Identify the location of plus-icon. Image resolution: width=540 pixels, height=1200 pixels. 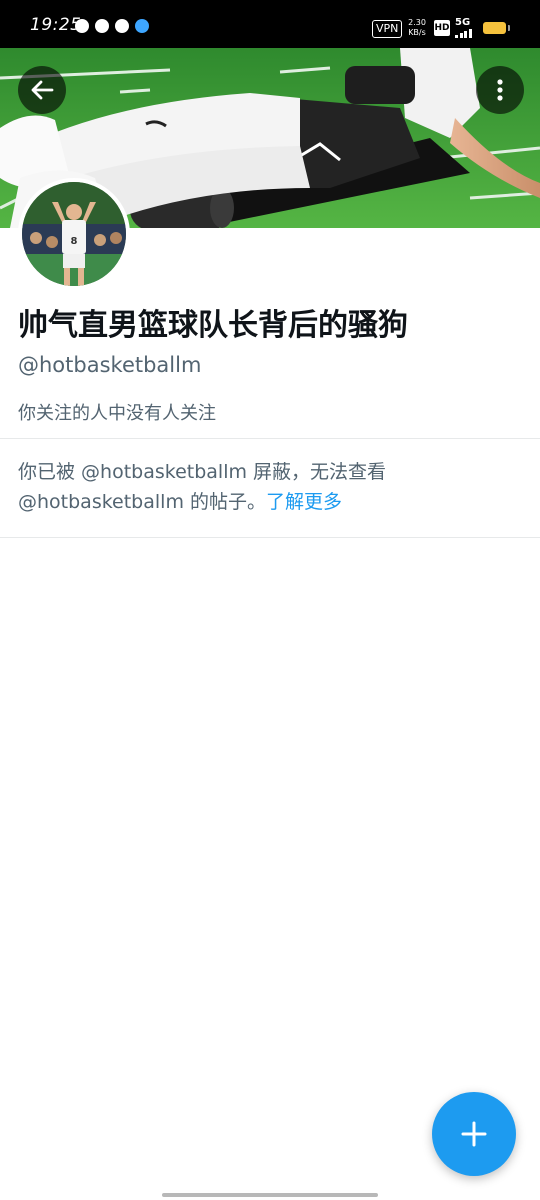
(474, 1134).